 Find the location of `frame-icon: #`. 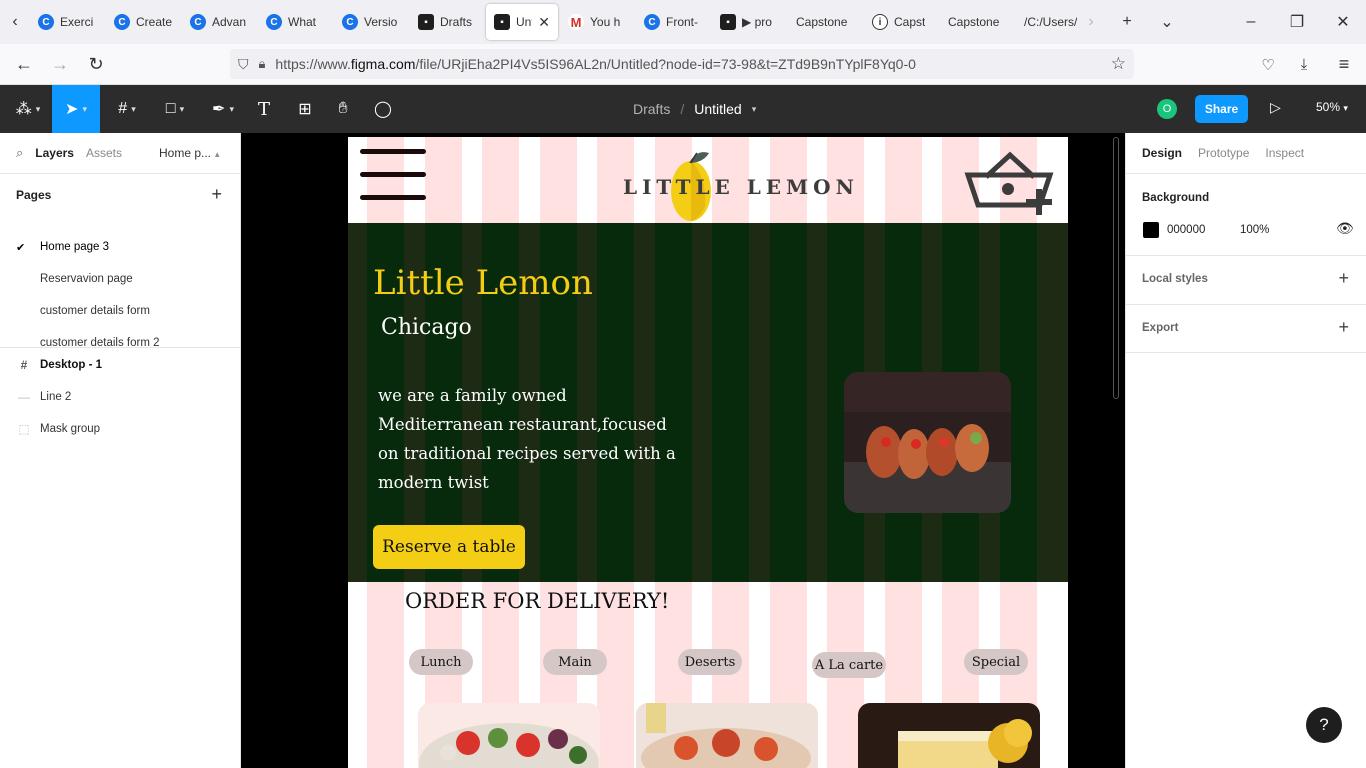

frame-icon: # is located at coordinates (24, 365).